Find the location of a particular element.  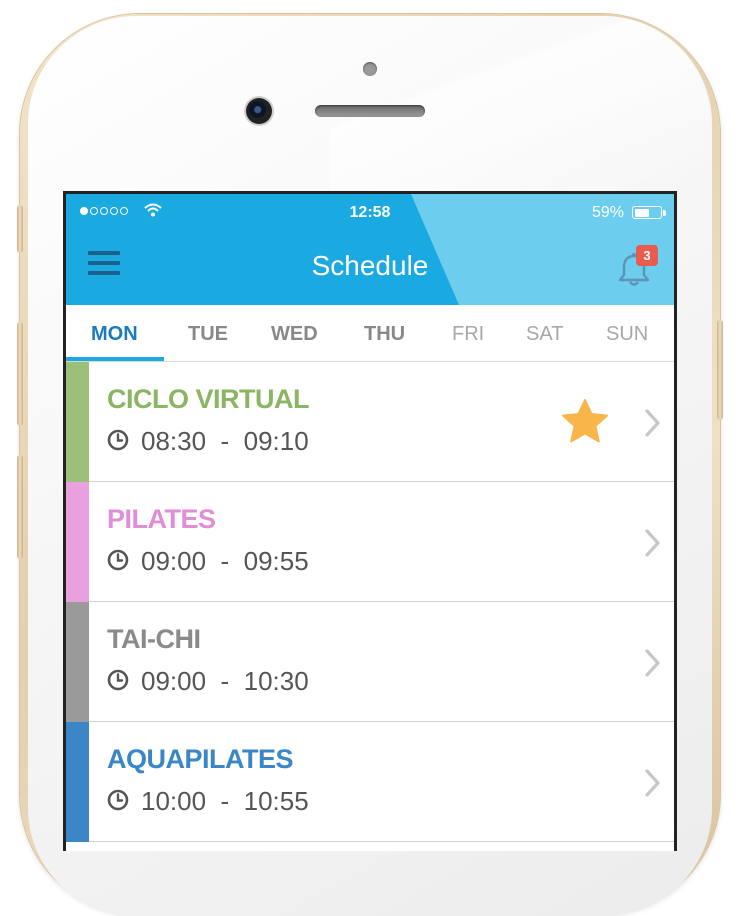

star-icon is located at coordinates (585, 421).